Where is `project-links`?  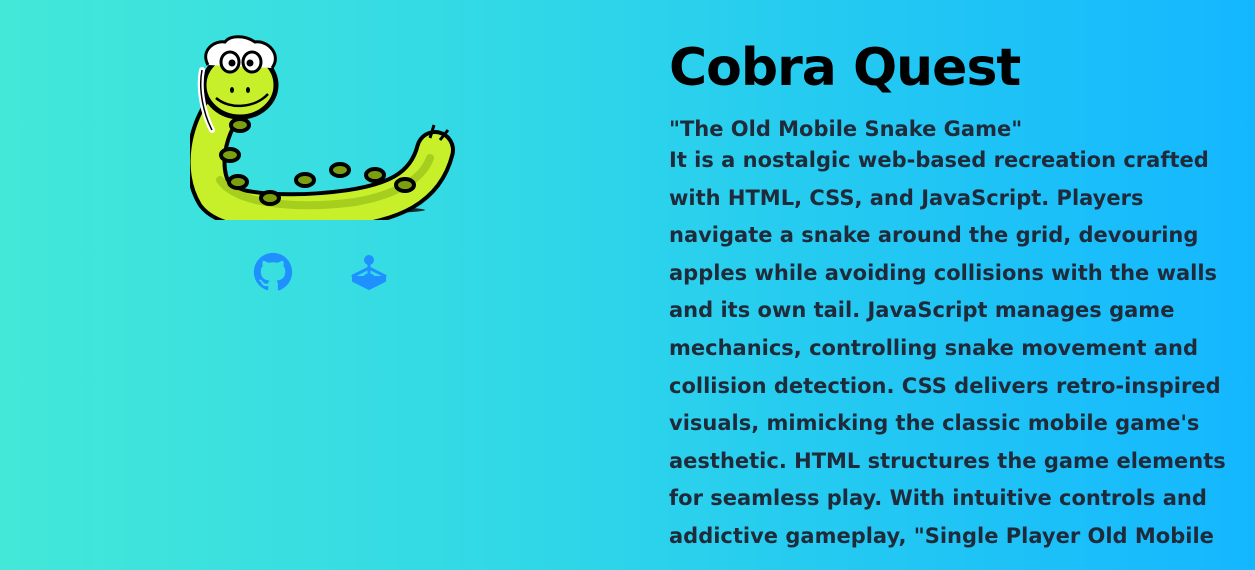
project-links is located at coordinates (325, 272).